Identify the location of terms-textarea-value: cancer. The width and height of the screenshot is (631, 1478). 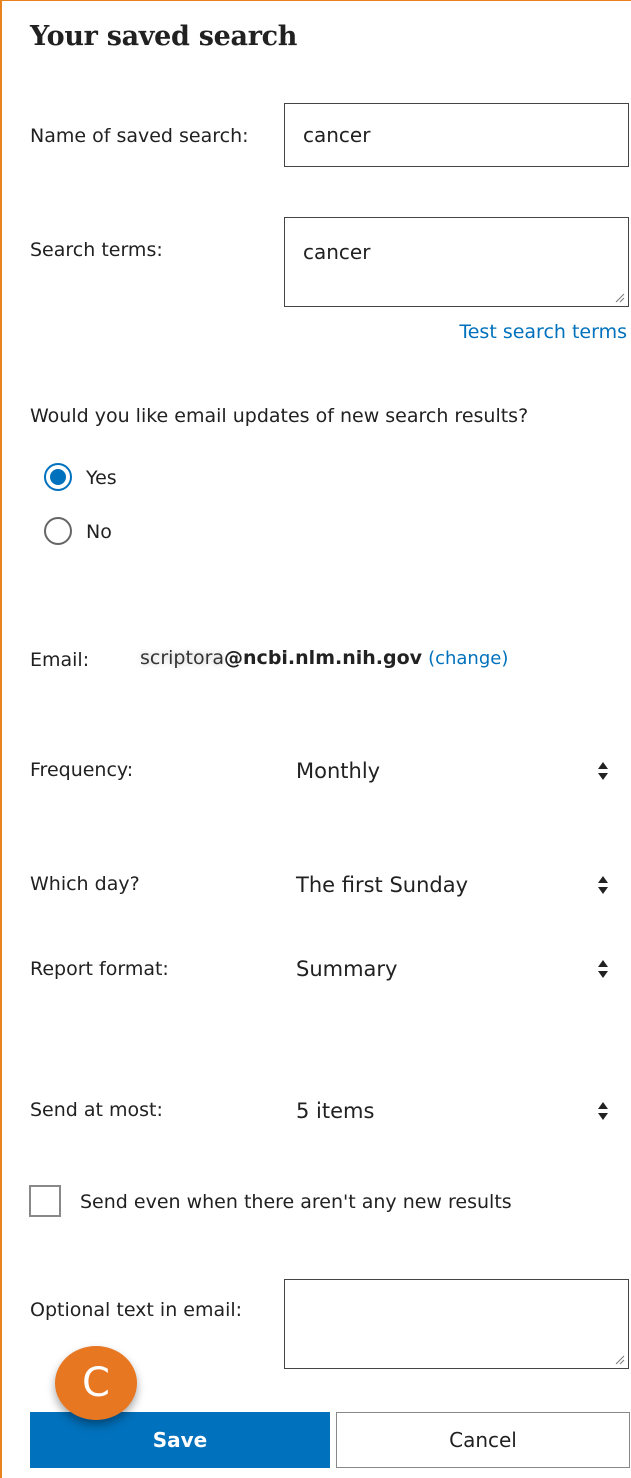
(337, 252).